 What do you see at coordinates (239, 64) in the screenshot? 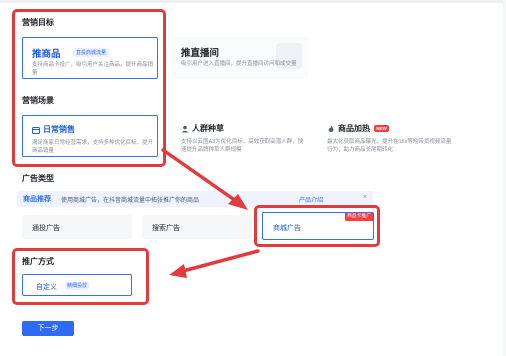
I see `goal-card-desc: 吸引用户进入直播间，提升直播间访问和成交量` at bounding box center [239, 64].